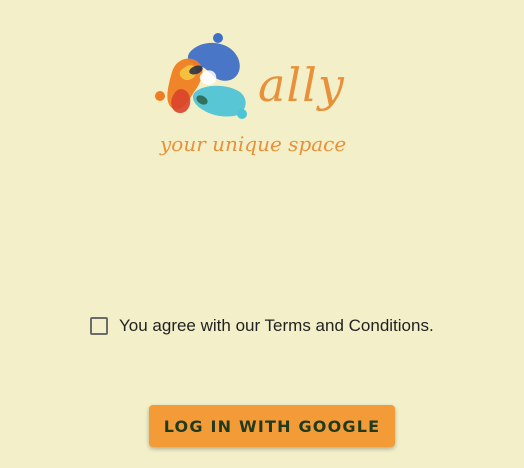 The image size is (524, 468). Describe the element at coordinates (272, 426) in the screenshot. I see `login-with-google-button: LOG IN WITH GOOGLE` at that location.